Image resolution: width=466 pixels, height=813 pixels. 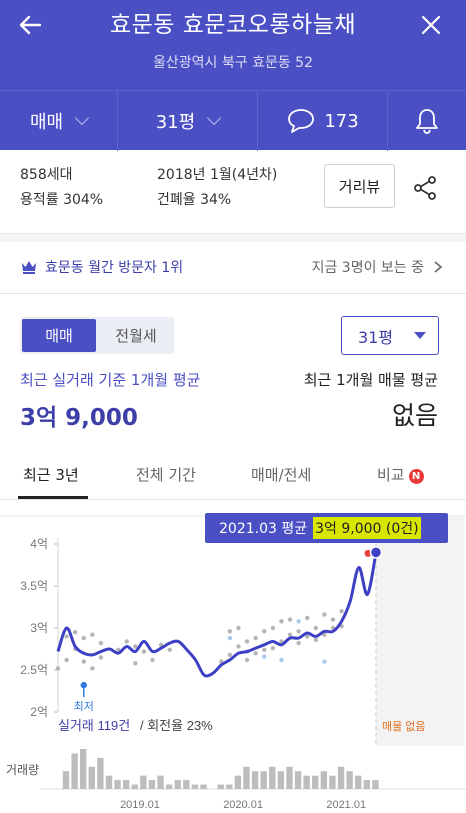 I want to click on x-tick-label: 2019.01, so click(x=140, y=805).